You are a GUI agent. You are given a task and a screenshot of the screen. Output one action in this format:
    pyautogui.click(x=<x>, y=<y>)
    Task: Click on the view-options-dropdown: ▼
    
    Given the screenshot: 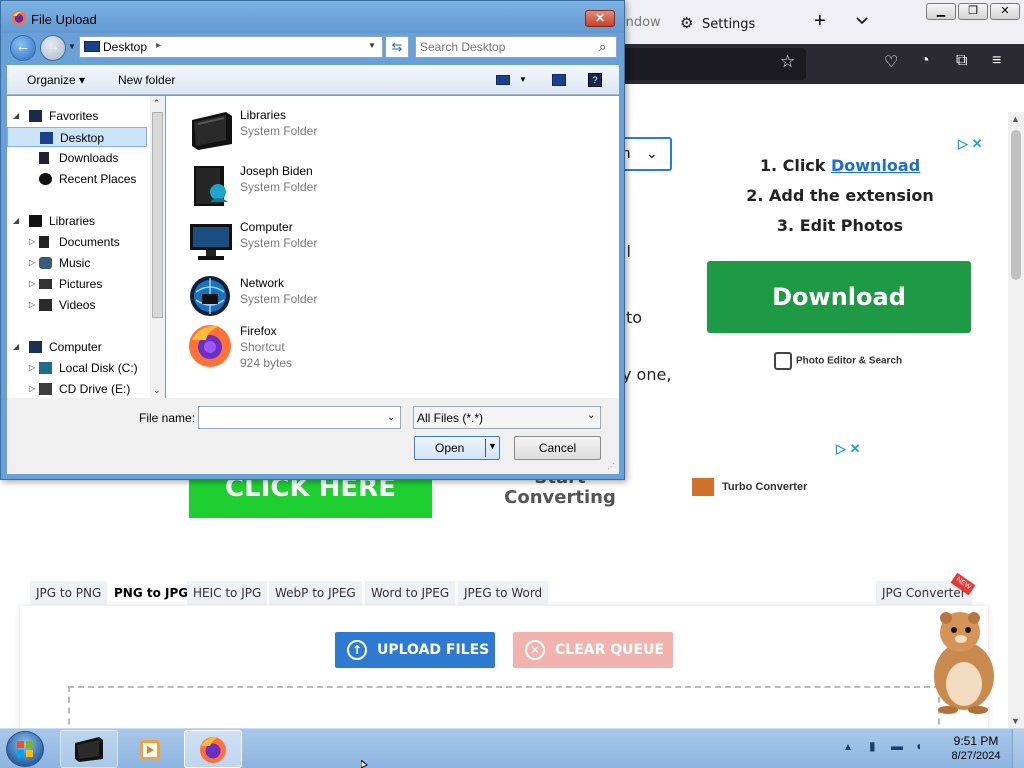 What is the action you would take?
    pyautogui.click(x=523, y=79)
    